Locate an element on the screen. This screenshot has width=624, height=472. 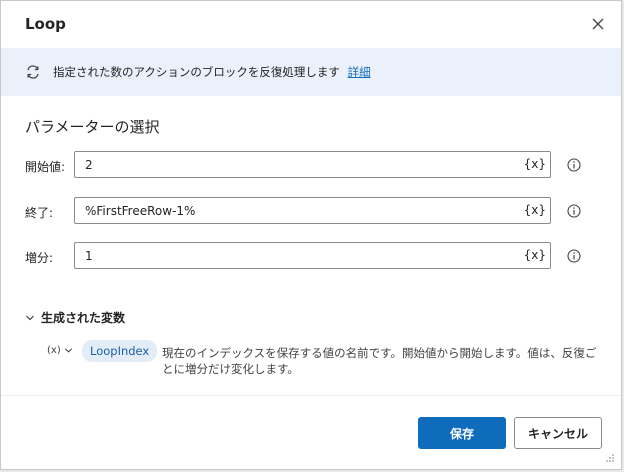
end-info-icon is located at coordinates (574, 211).